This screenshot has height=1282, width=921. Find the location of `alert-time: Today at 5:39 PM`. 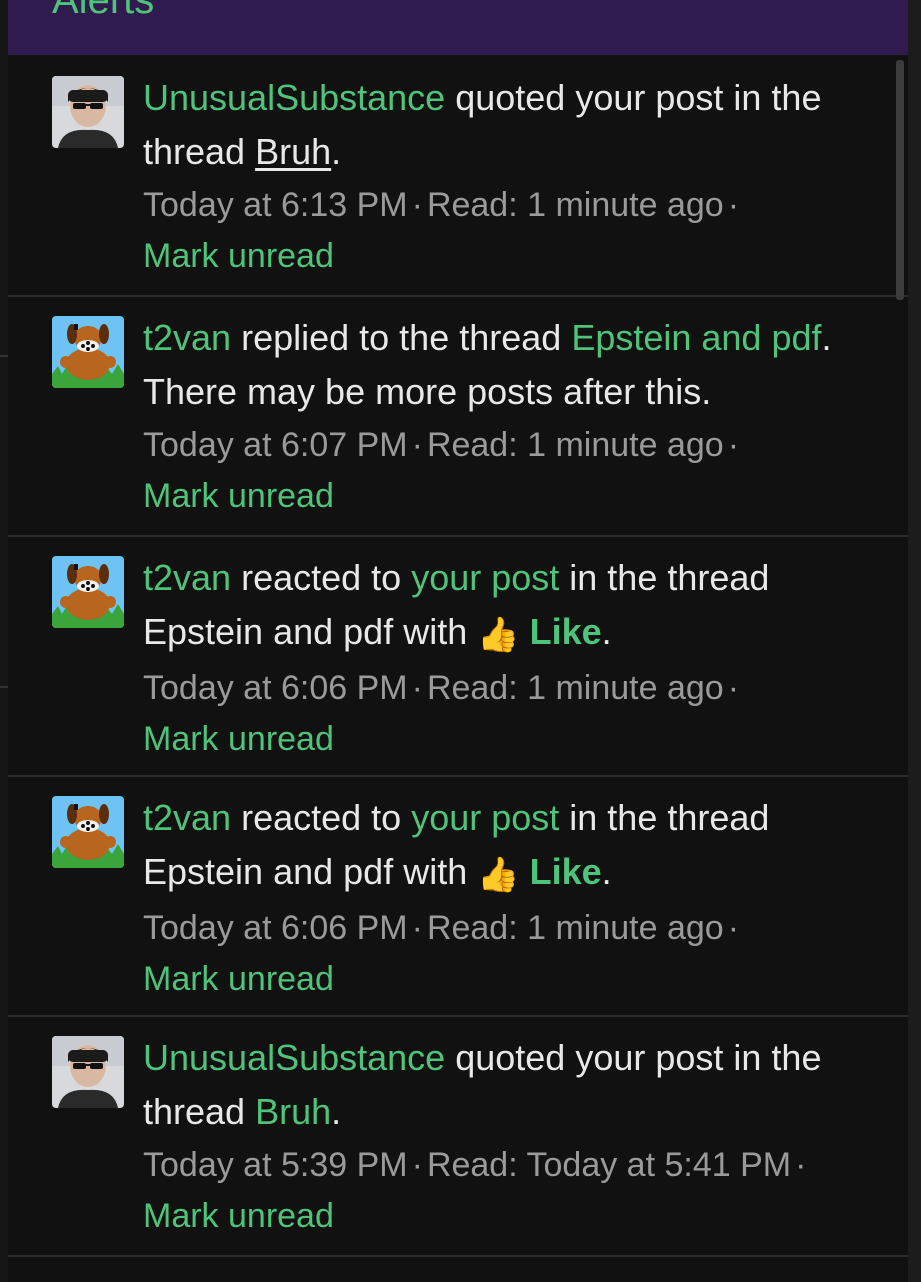

alert-time: Today at 5:39 PM is located at coordinates (275, 1165).